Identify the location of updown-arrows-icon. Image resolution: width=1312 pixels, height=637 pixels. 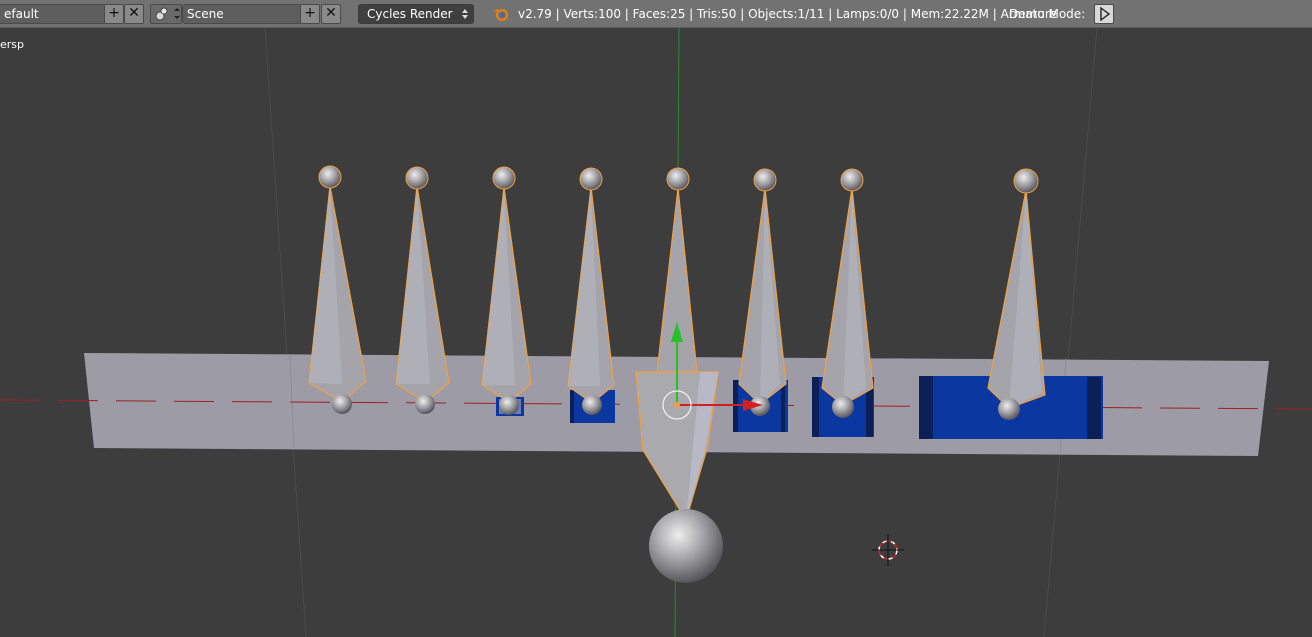
(465, 14).